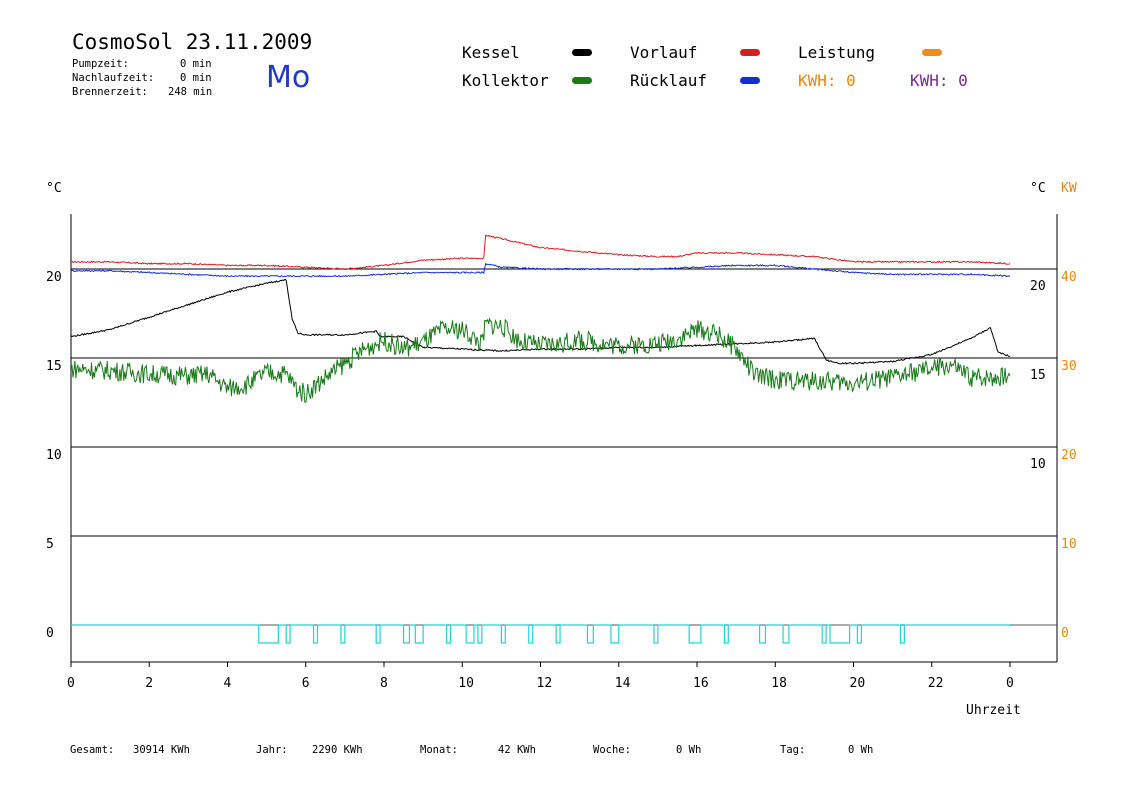  Describe the element at coordinates (1038, 464) in the screenshot. I see `y-tick-right-temp-10: 10` at that location.